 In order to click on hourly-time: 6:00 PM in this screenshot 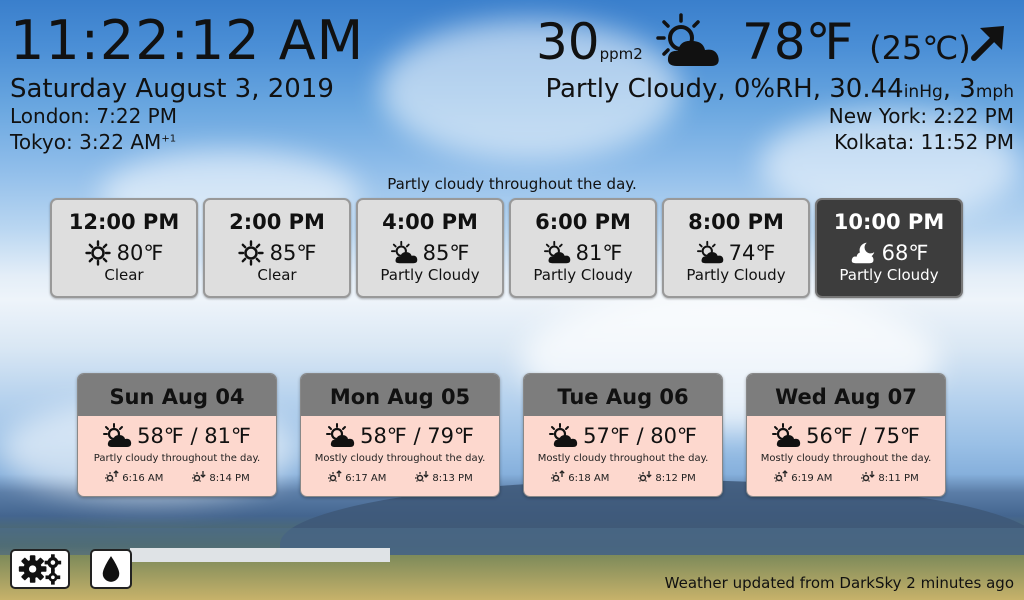, I will do `click(583, 222)`.